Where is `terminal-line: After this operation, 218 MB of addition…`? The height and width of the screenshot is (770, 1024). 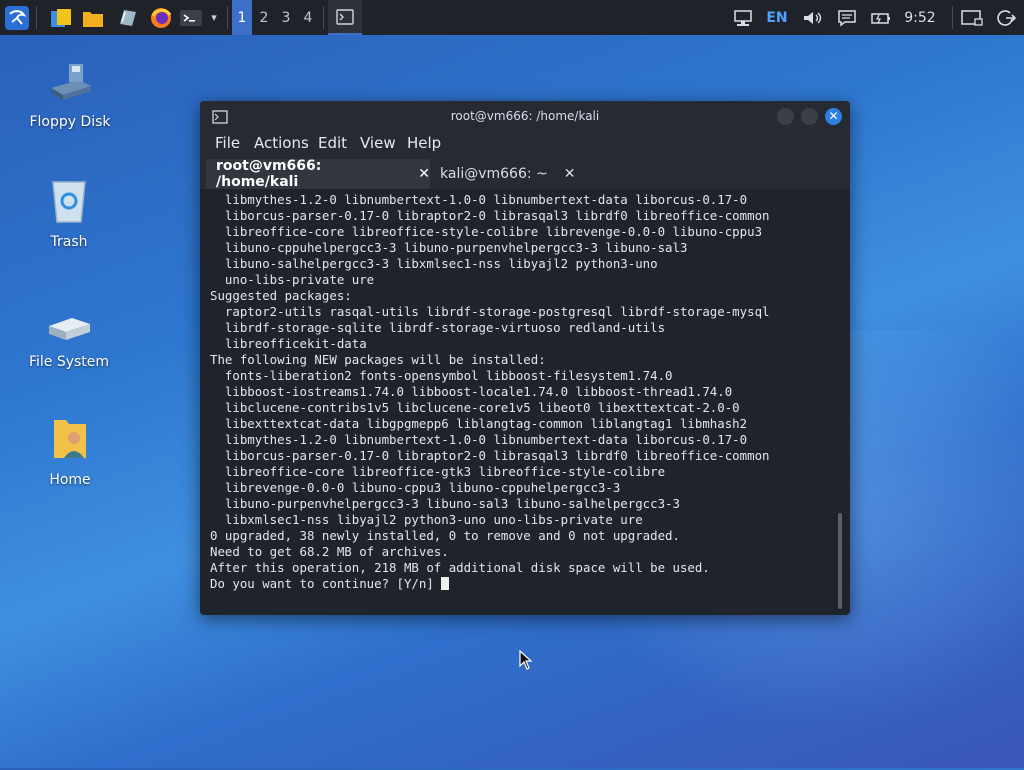
terminal-line: After this operation, 218 MB of addition… is located at coordinates (460, 567).